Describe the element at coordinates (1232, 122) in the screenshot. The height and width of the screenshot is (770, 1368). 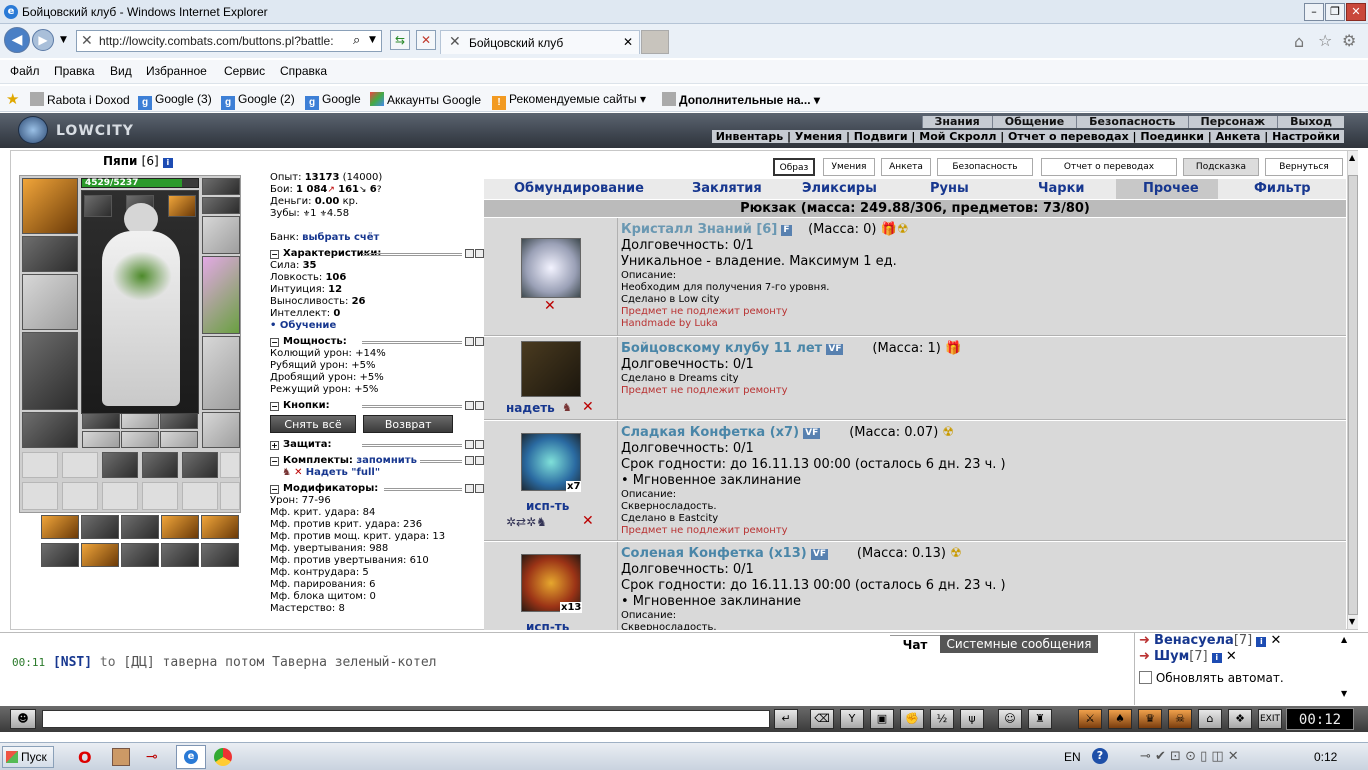
I see `link-character: Персонаж` at that location.